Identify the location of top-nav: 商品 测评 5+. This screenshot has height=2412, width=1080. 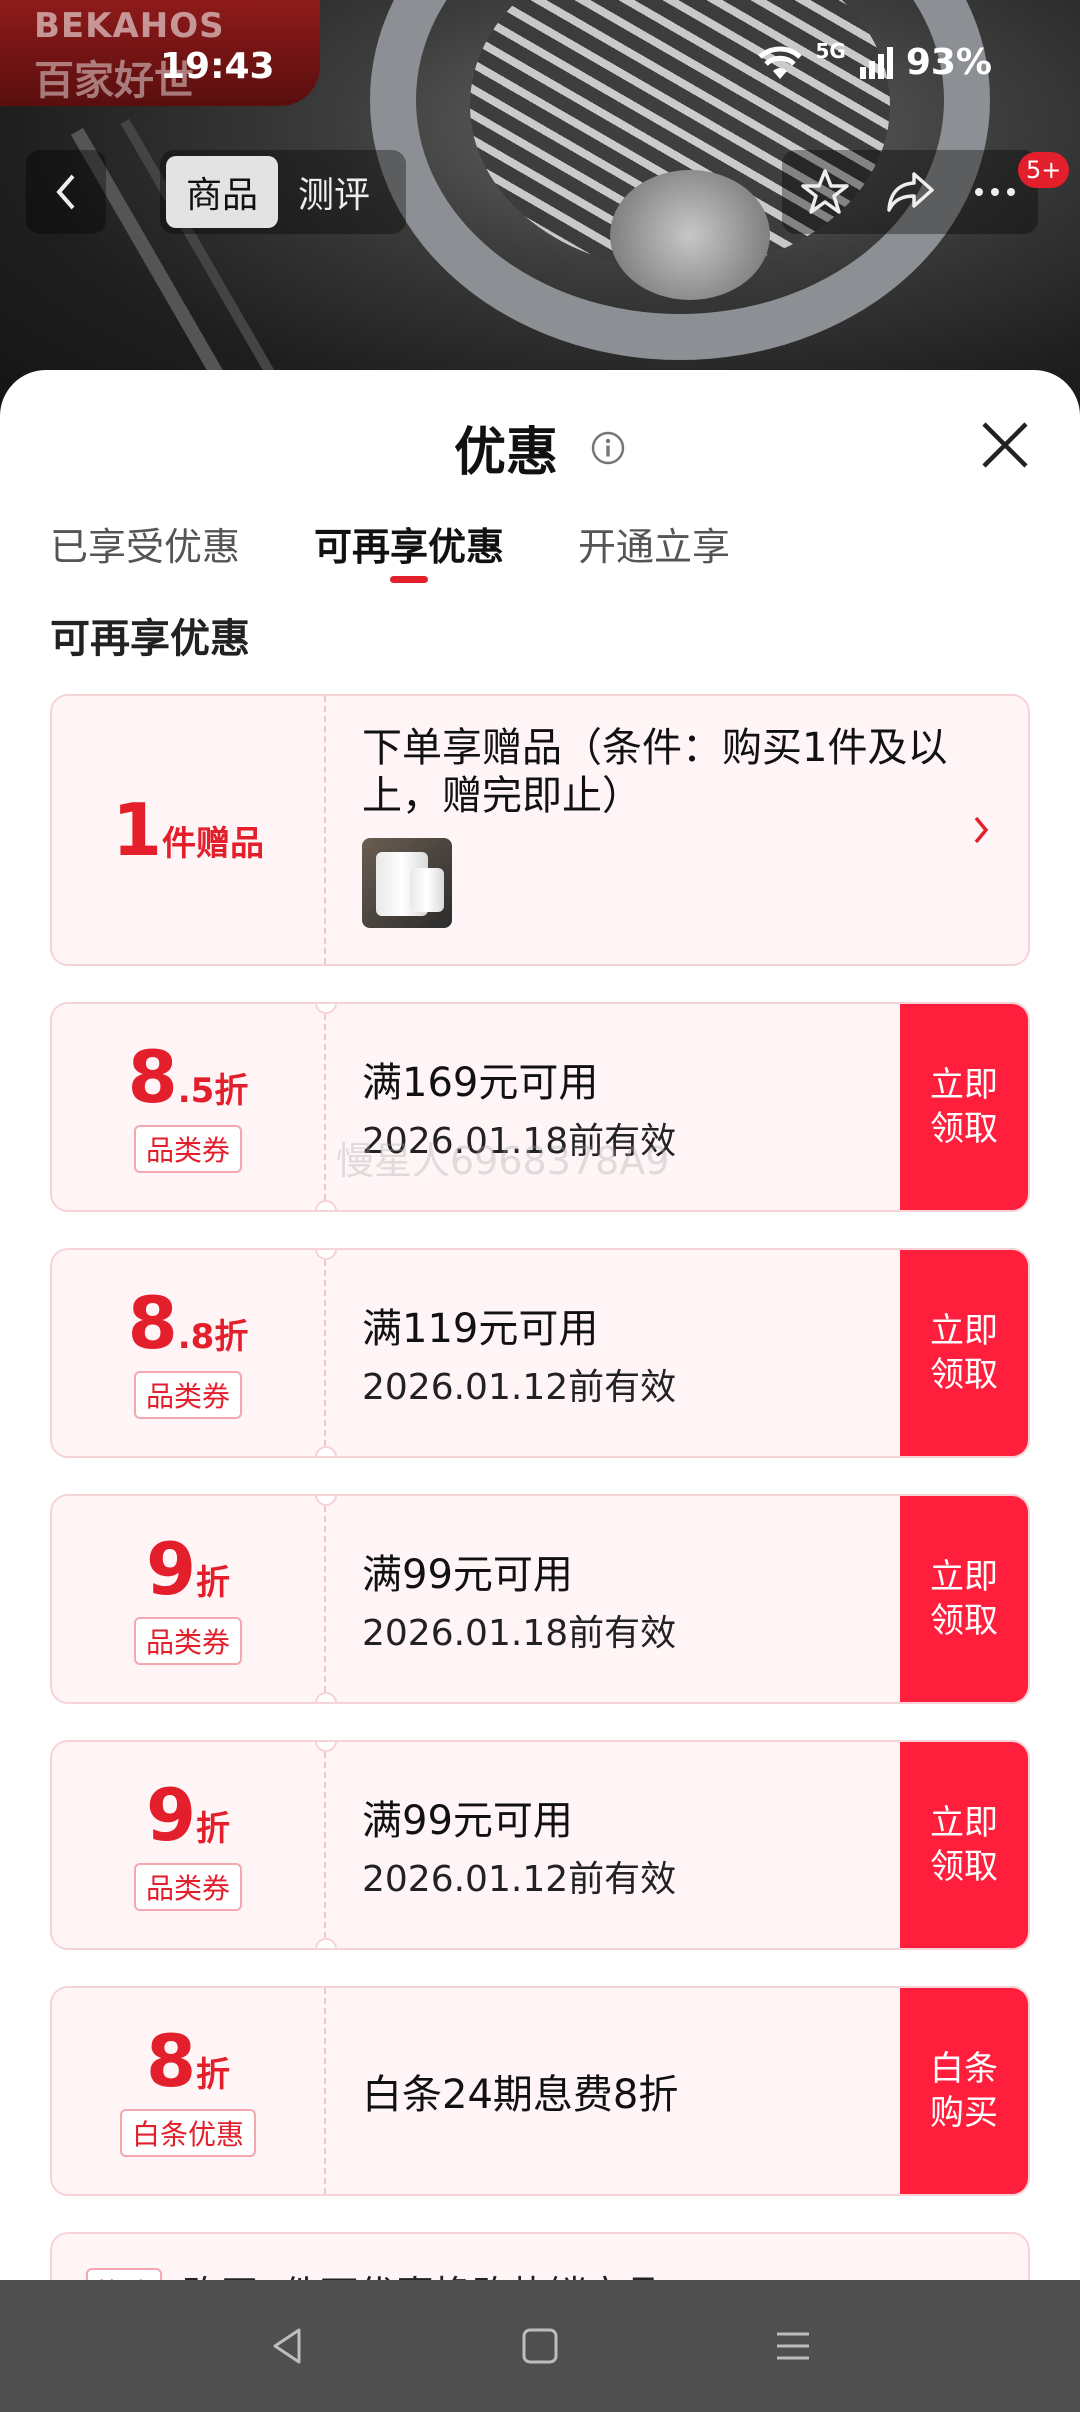
(540, 192).